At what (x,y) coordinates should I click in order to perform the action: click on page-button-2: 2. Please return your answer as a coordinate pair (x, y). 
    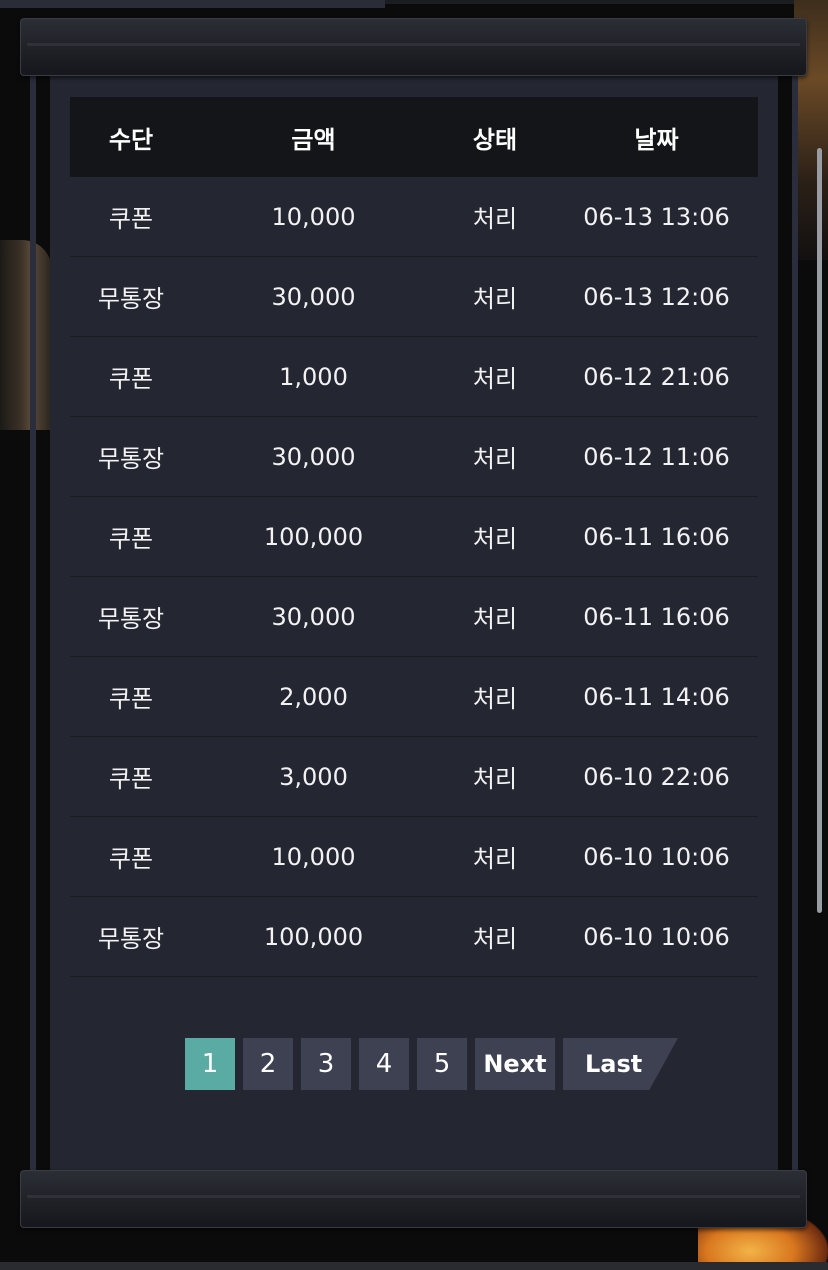
    Looking at the image, I should click on (268, 1064).